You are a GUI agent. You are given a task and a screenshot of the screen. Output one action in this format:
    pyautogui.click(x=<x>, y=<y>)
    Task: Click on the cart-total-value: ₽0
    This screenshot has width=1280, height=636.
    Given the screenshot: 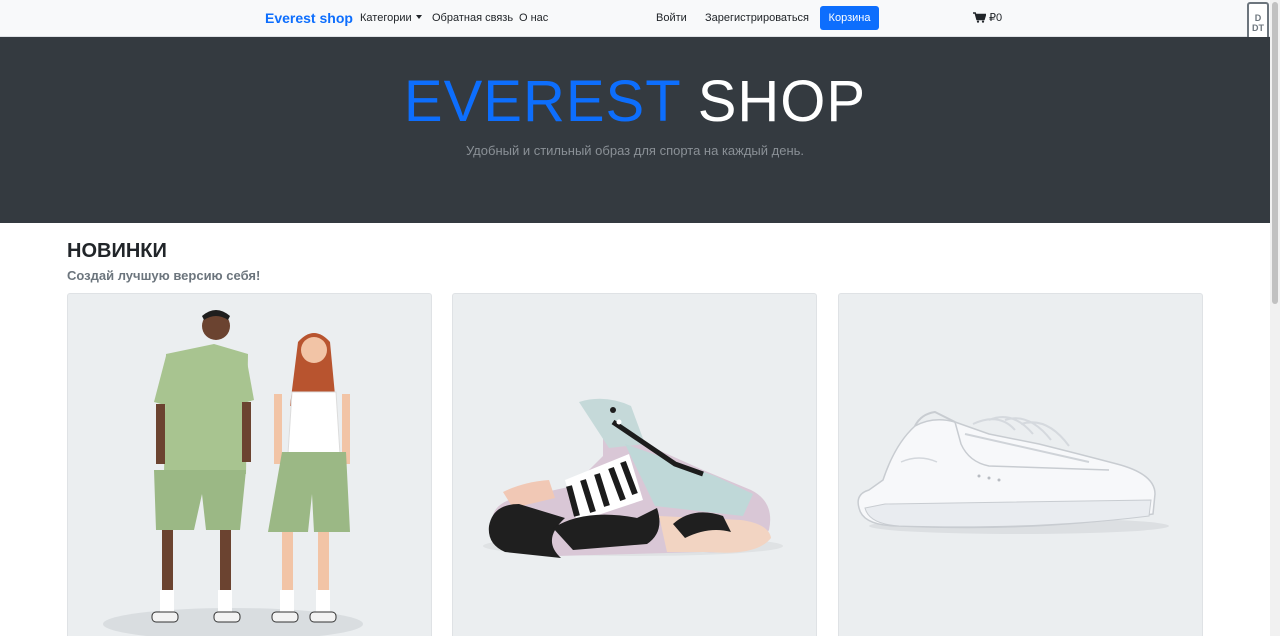 What is the action you would take?
    pyautogui.click(x=996, y=18)
    